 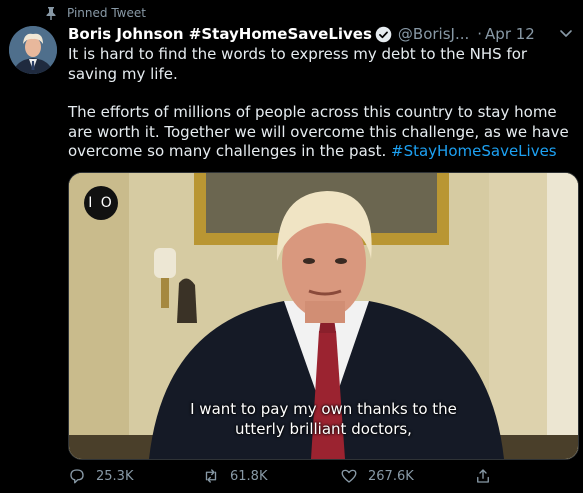 I want to click on pinned-tweet-indicator: Pinned Tweet, so click(x=95, y=13).